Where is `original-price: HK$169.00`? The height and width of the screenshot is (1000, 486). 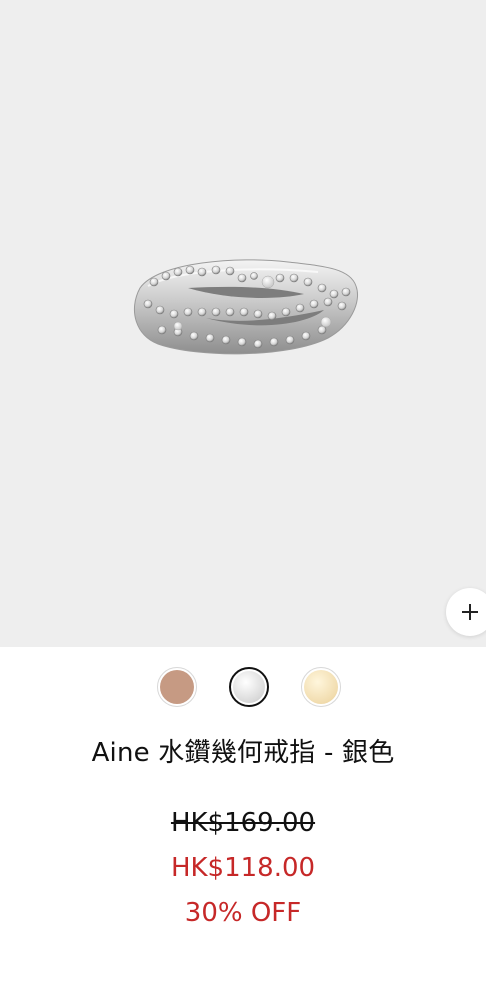 original-price: HK$169.00 is located at coordinates (243, 823).